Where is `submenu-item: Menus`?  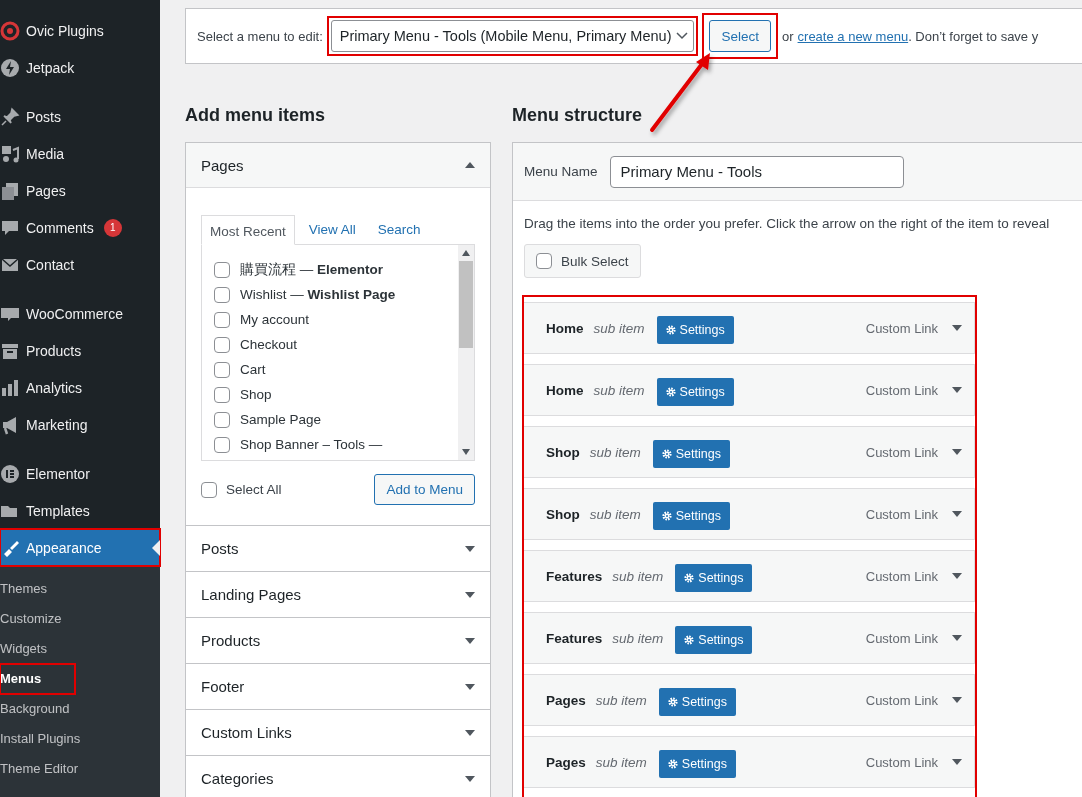 submenu-item: Menus is located at coordinates (38, 679).